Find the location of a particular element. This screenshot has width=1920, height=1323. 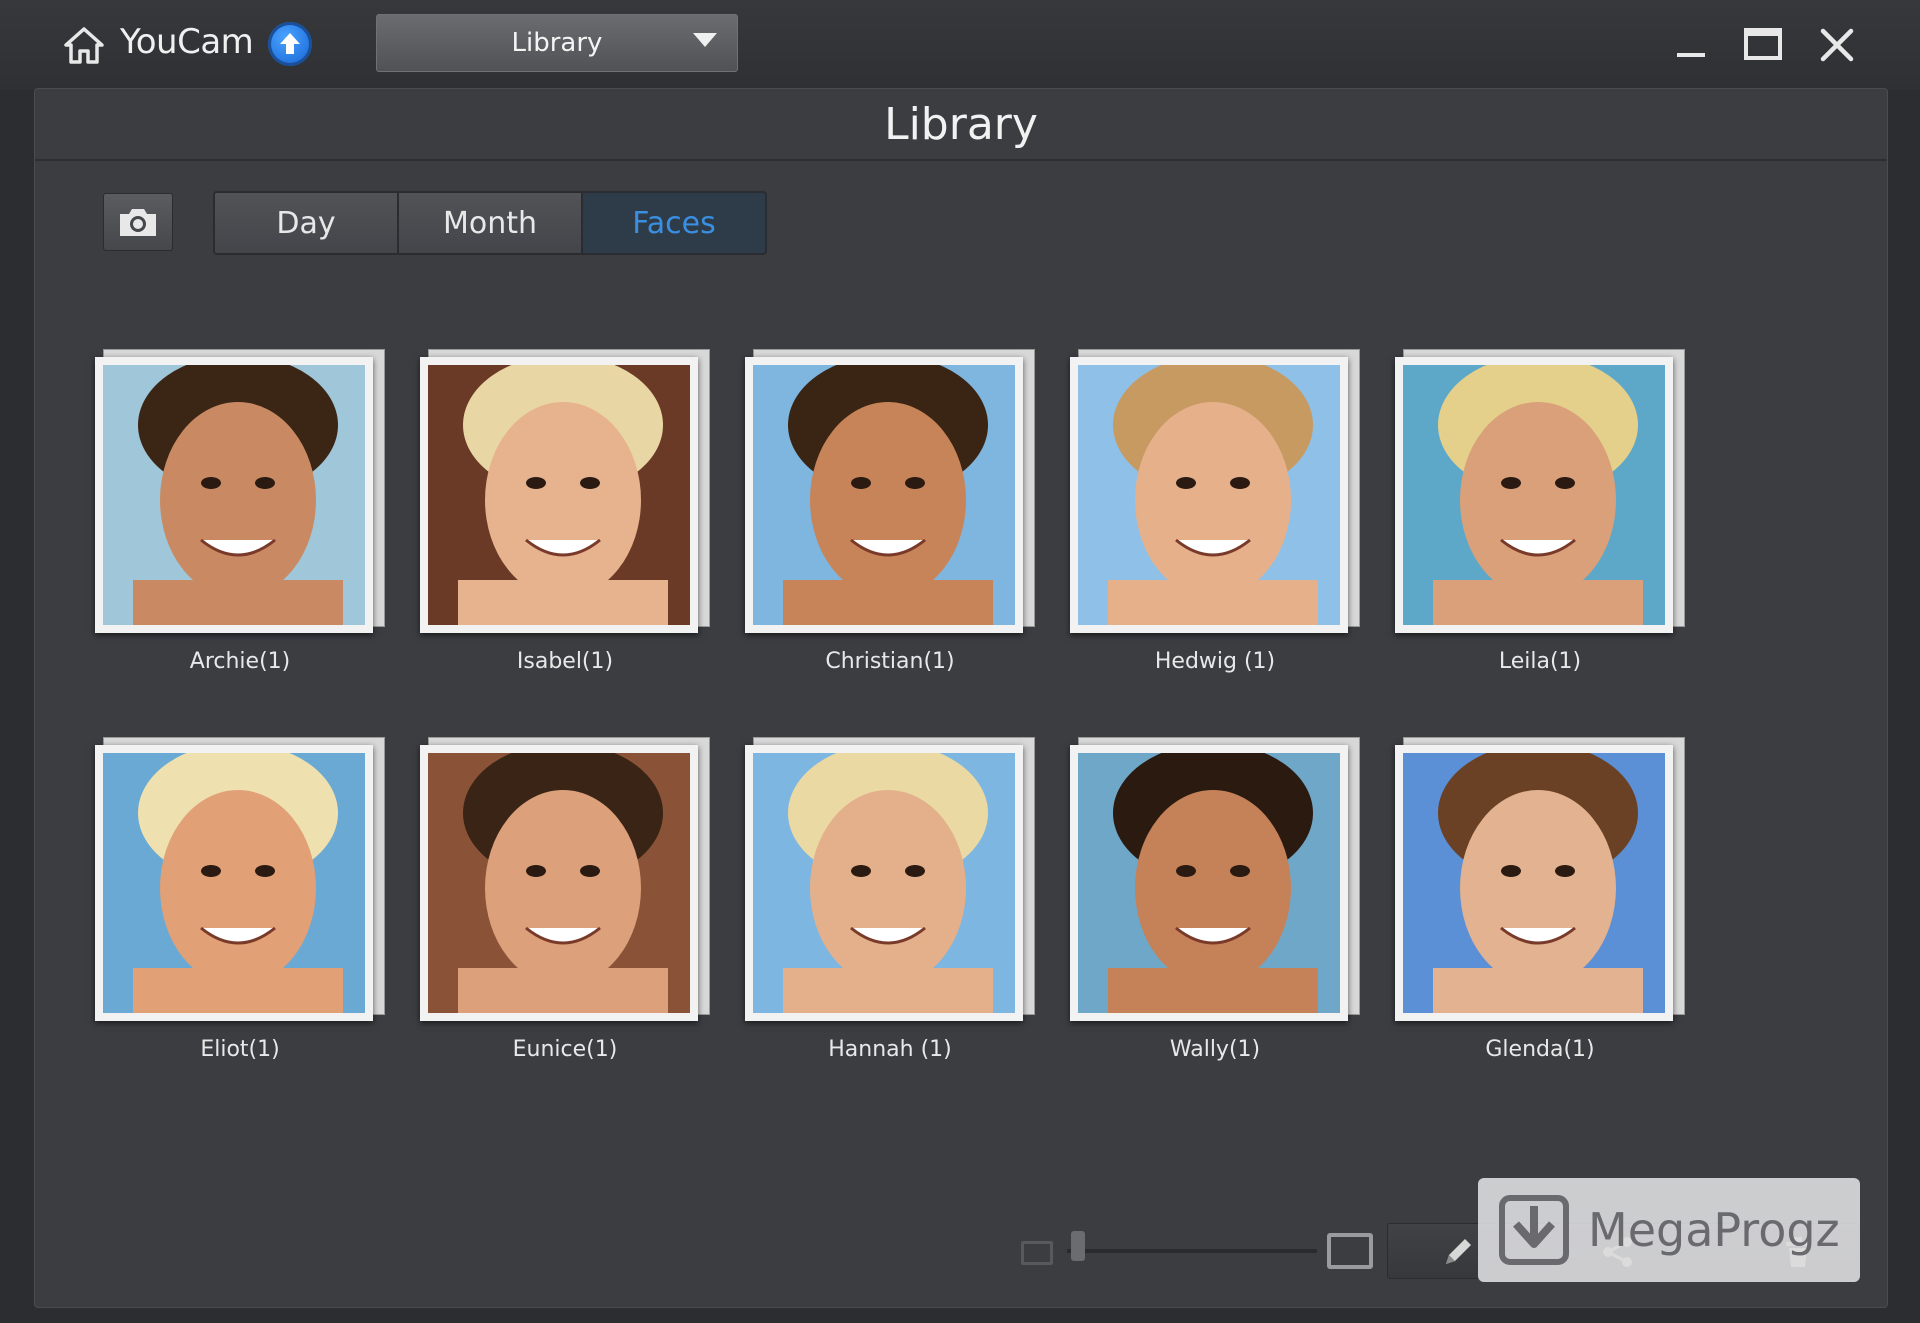

face-item: Christian(1) is located at coordinates (907, 528).